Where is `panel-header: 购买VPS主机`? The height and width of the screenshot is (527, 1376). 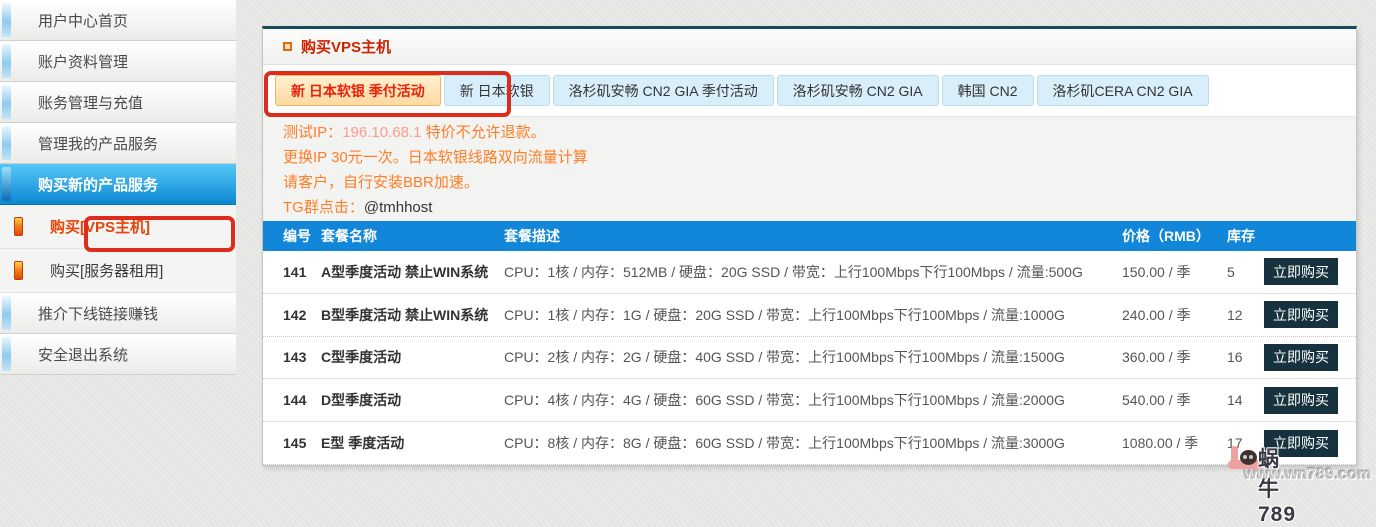 panel-header: 购买VPS主机 is located at coordinates (809, 47).